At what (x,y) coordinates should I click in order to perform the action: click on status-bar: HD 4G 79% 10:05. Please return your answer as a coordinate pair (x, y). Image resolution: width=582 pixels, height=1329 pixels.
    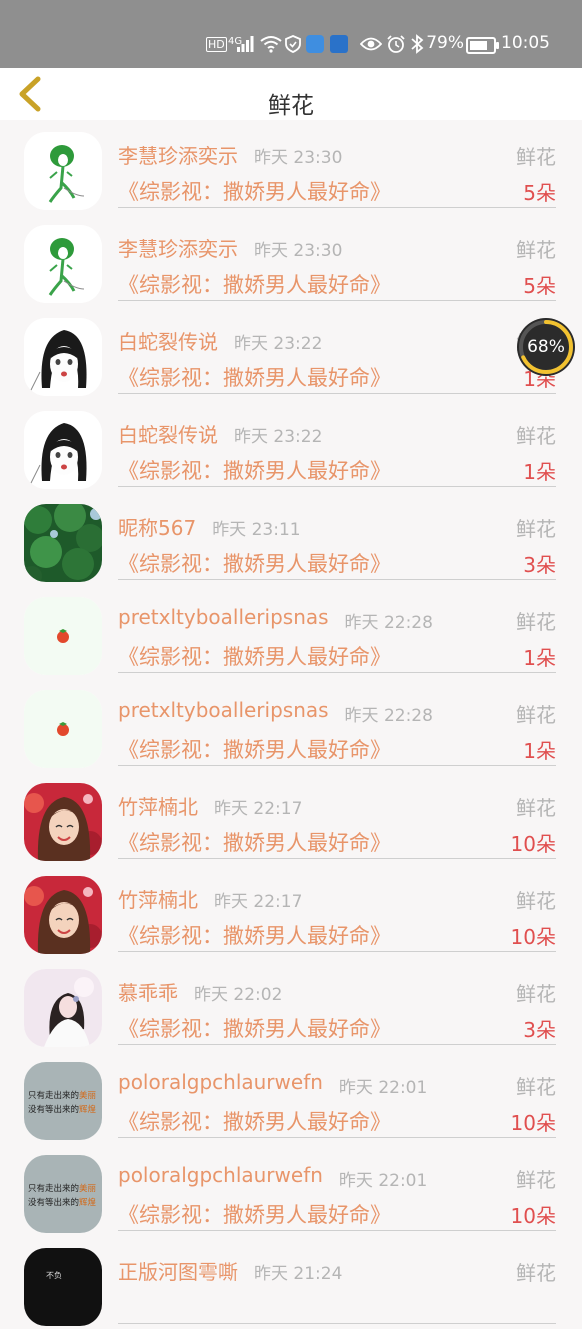
    Looking at the image, I should click on (291, 34).